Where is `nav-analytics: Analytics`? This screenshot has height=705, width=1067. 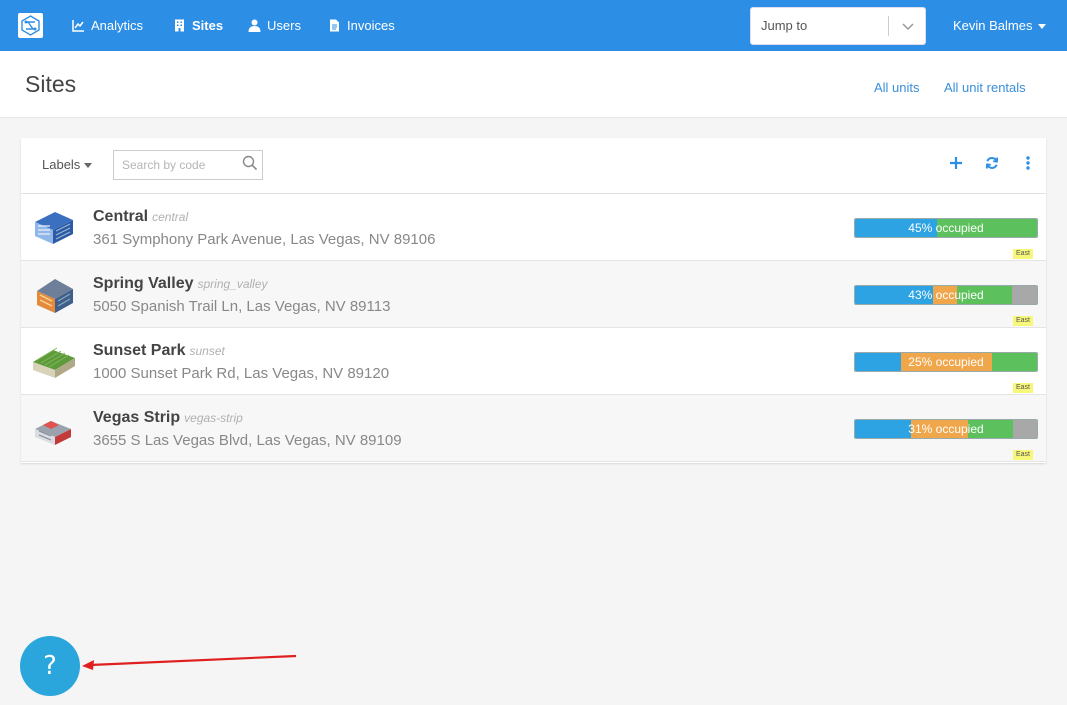
nav-analytics: Analytics is located at coordinates (107, 25).